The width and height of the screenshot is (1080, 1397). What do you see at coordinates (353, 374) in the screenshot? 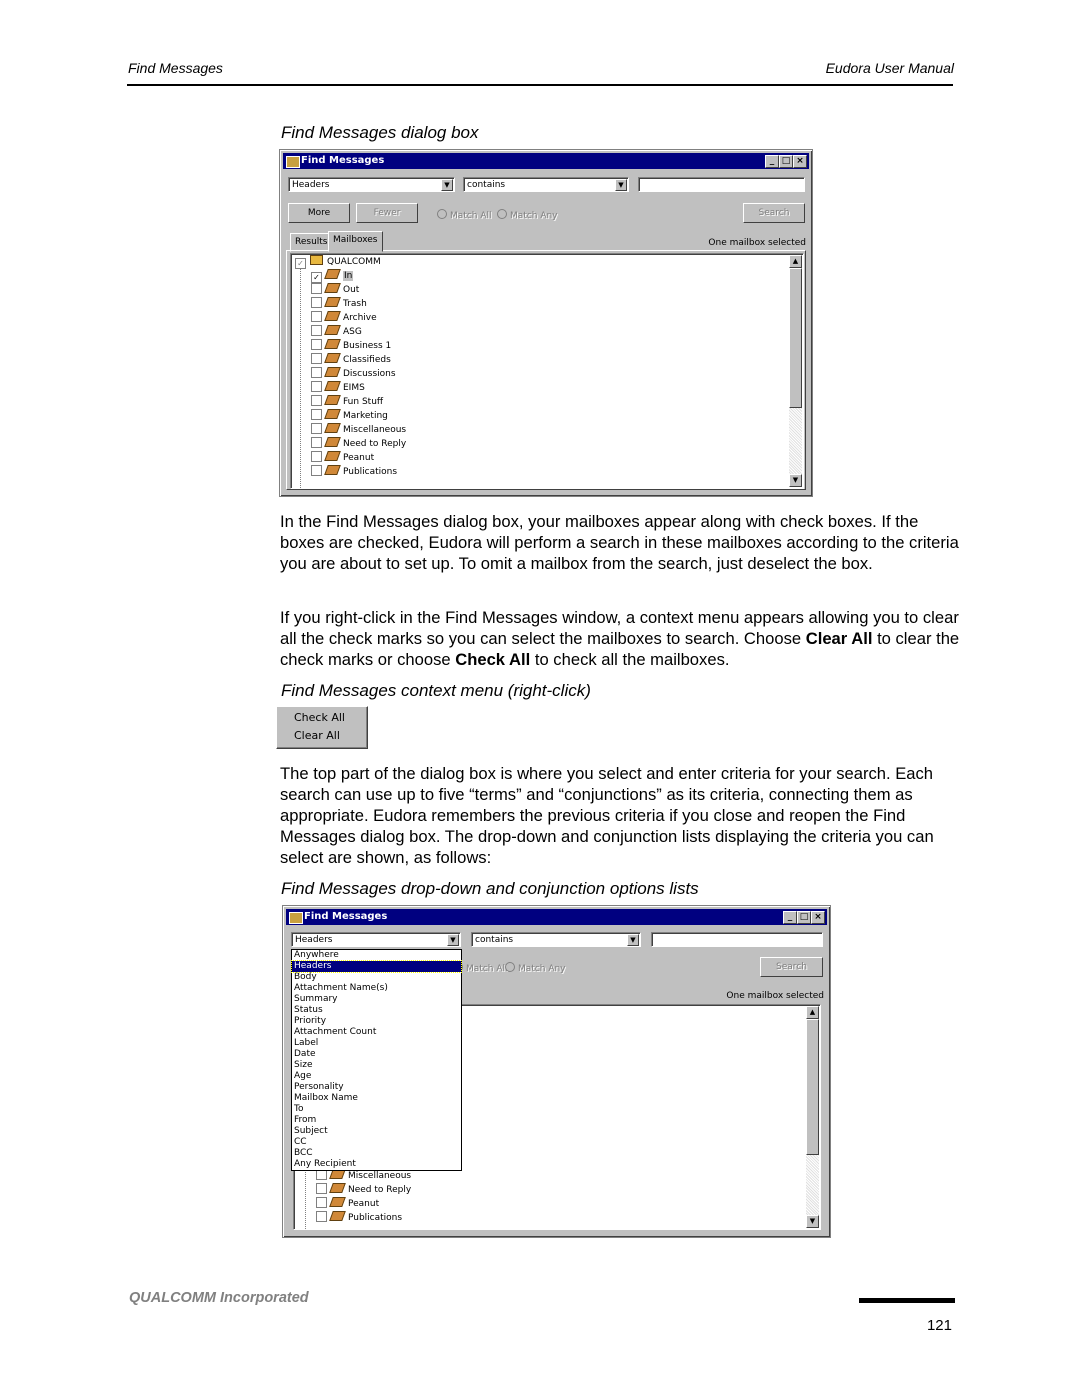
I see `mailbox-item: Discussions` at bounding box center [353, 374].